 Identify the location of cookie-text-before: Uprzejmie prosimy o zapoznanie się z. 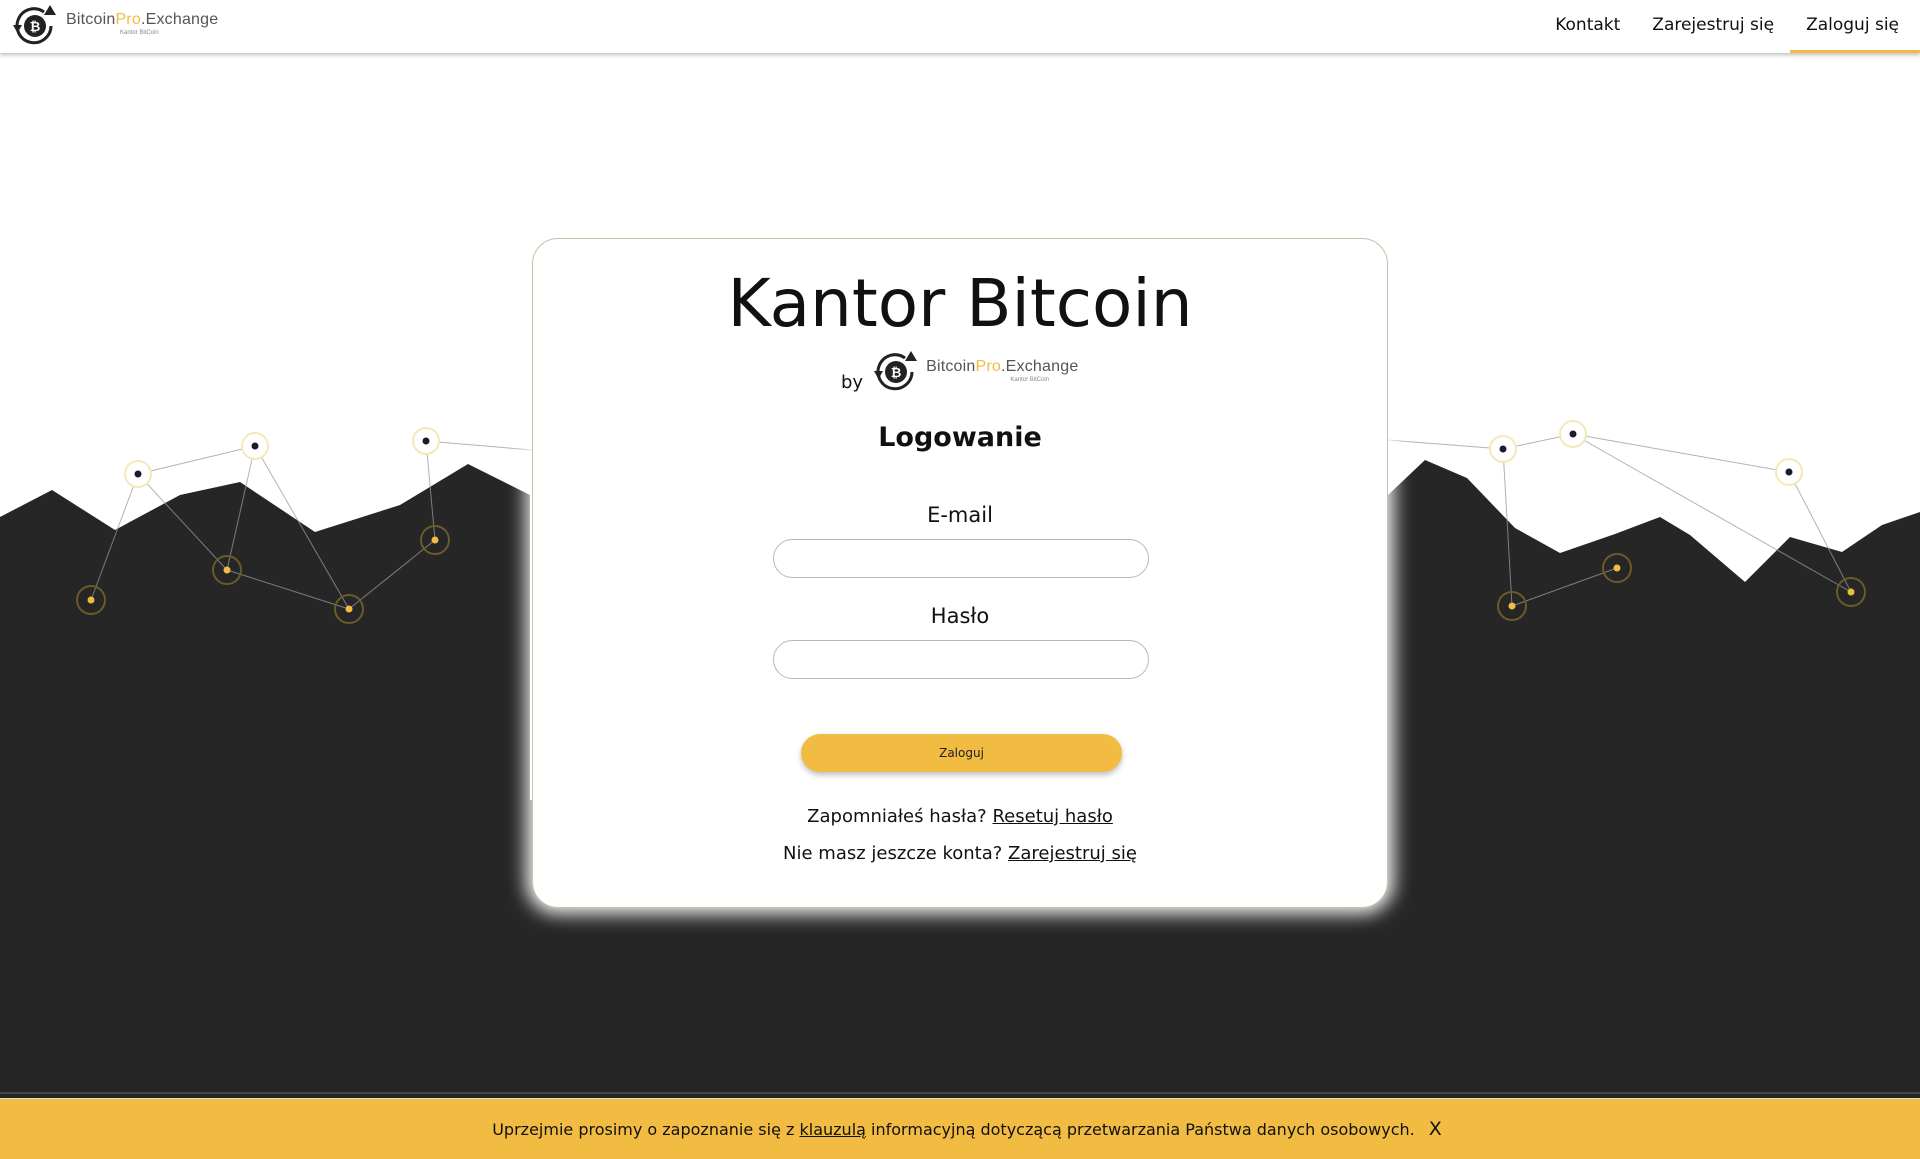
(643, 1129).